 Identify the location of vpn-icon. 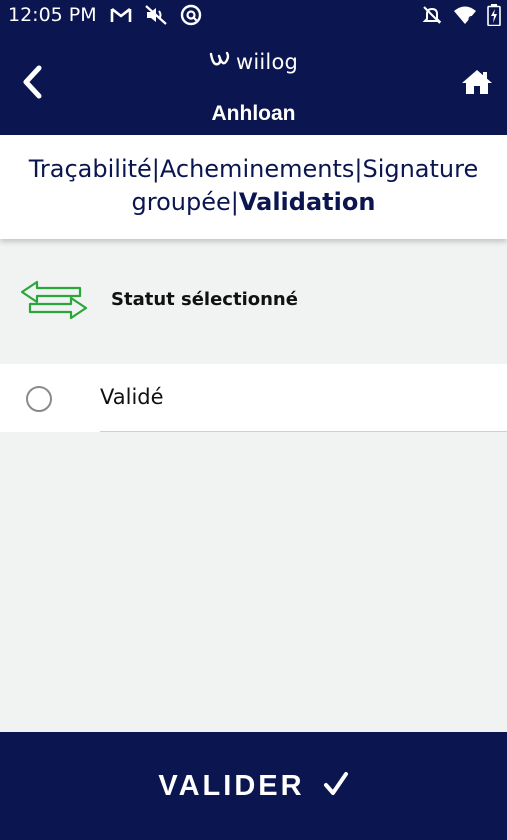
(191, 17).